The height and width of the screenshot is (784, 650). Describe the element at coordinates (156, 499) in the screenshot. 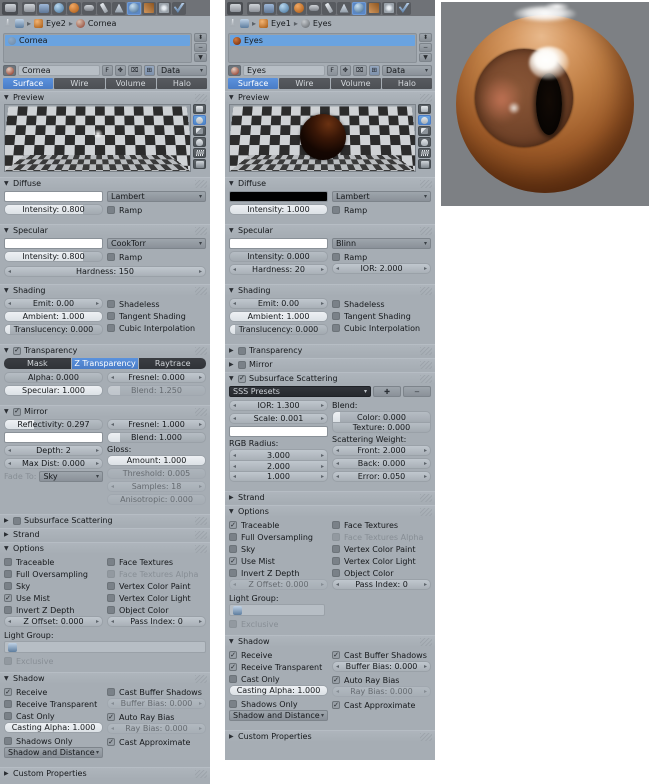

I see `gloss-anisotropic-slider: Anisotropic: 0.000` at that location.